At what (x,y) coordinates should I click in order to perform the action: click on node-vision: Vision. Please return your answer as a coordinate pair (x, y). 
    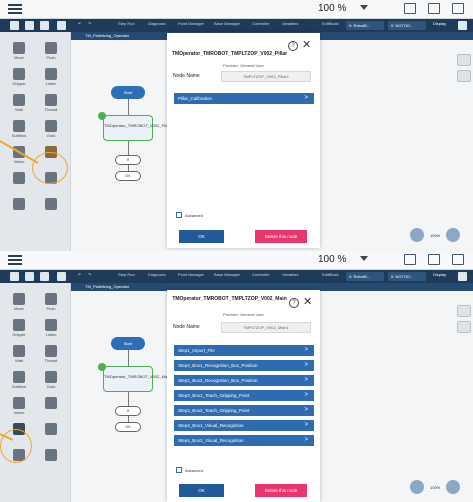
    Looking at the image, I should click on (19, 408).